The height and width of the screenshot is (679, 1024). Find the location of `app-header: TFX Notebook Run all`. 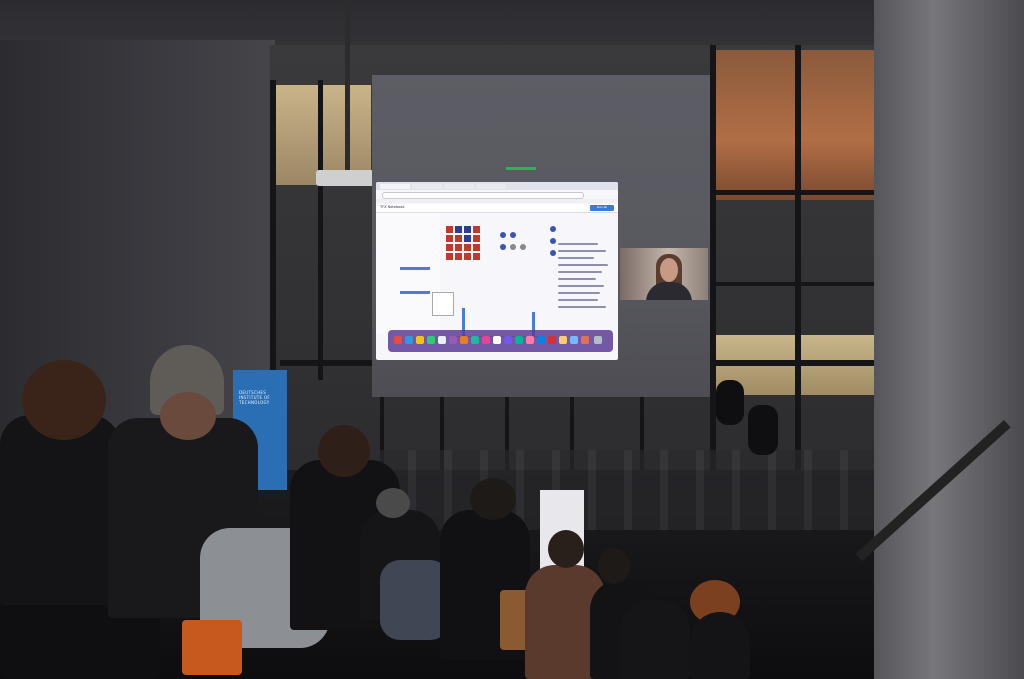

app-header: TFX Notebook Run all is located at coordinates (497, 208).